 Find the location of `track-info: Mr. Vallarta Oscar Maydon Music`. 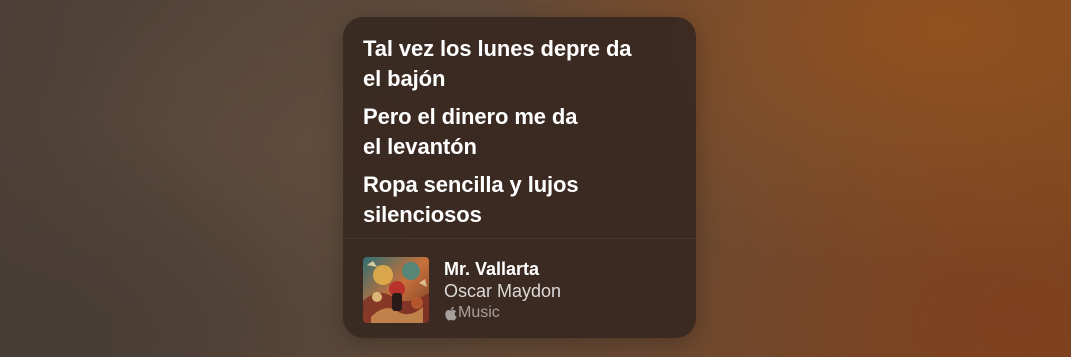

track-info: Mr. Vallarta Oscar Maydon Music is located at coordinates (502, 290).